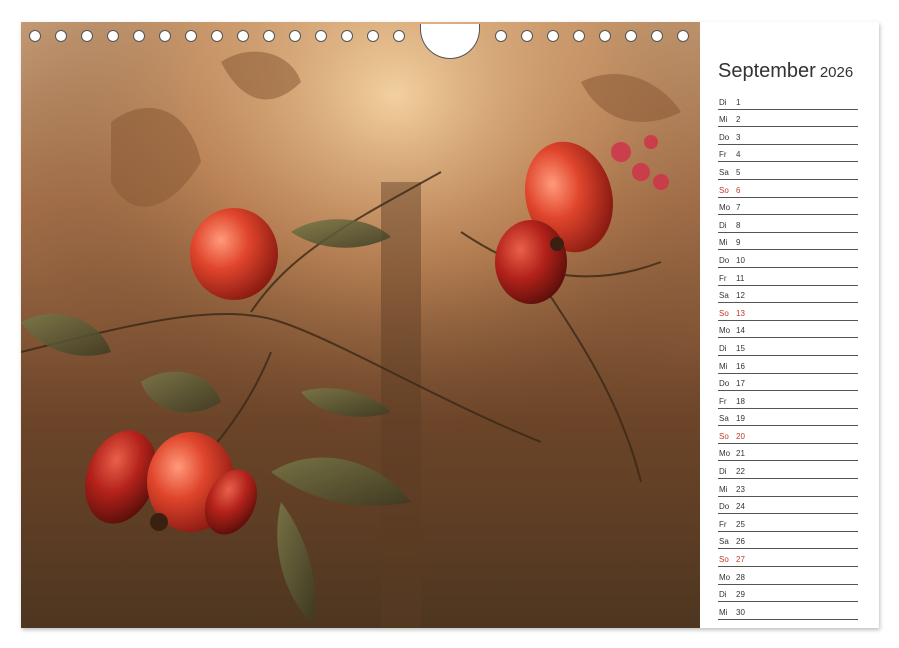 This screenshot has width=899, height=648. Describe the element at coordinates (788, 330) in the screenshot. I see `day-row: Mo 14` at that location.